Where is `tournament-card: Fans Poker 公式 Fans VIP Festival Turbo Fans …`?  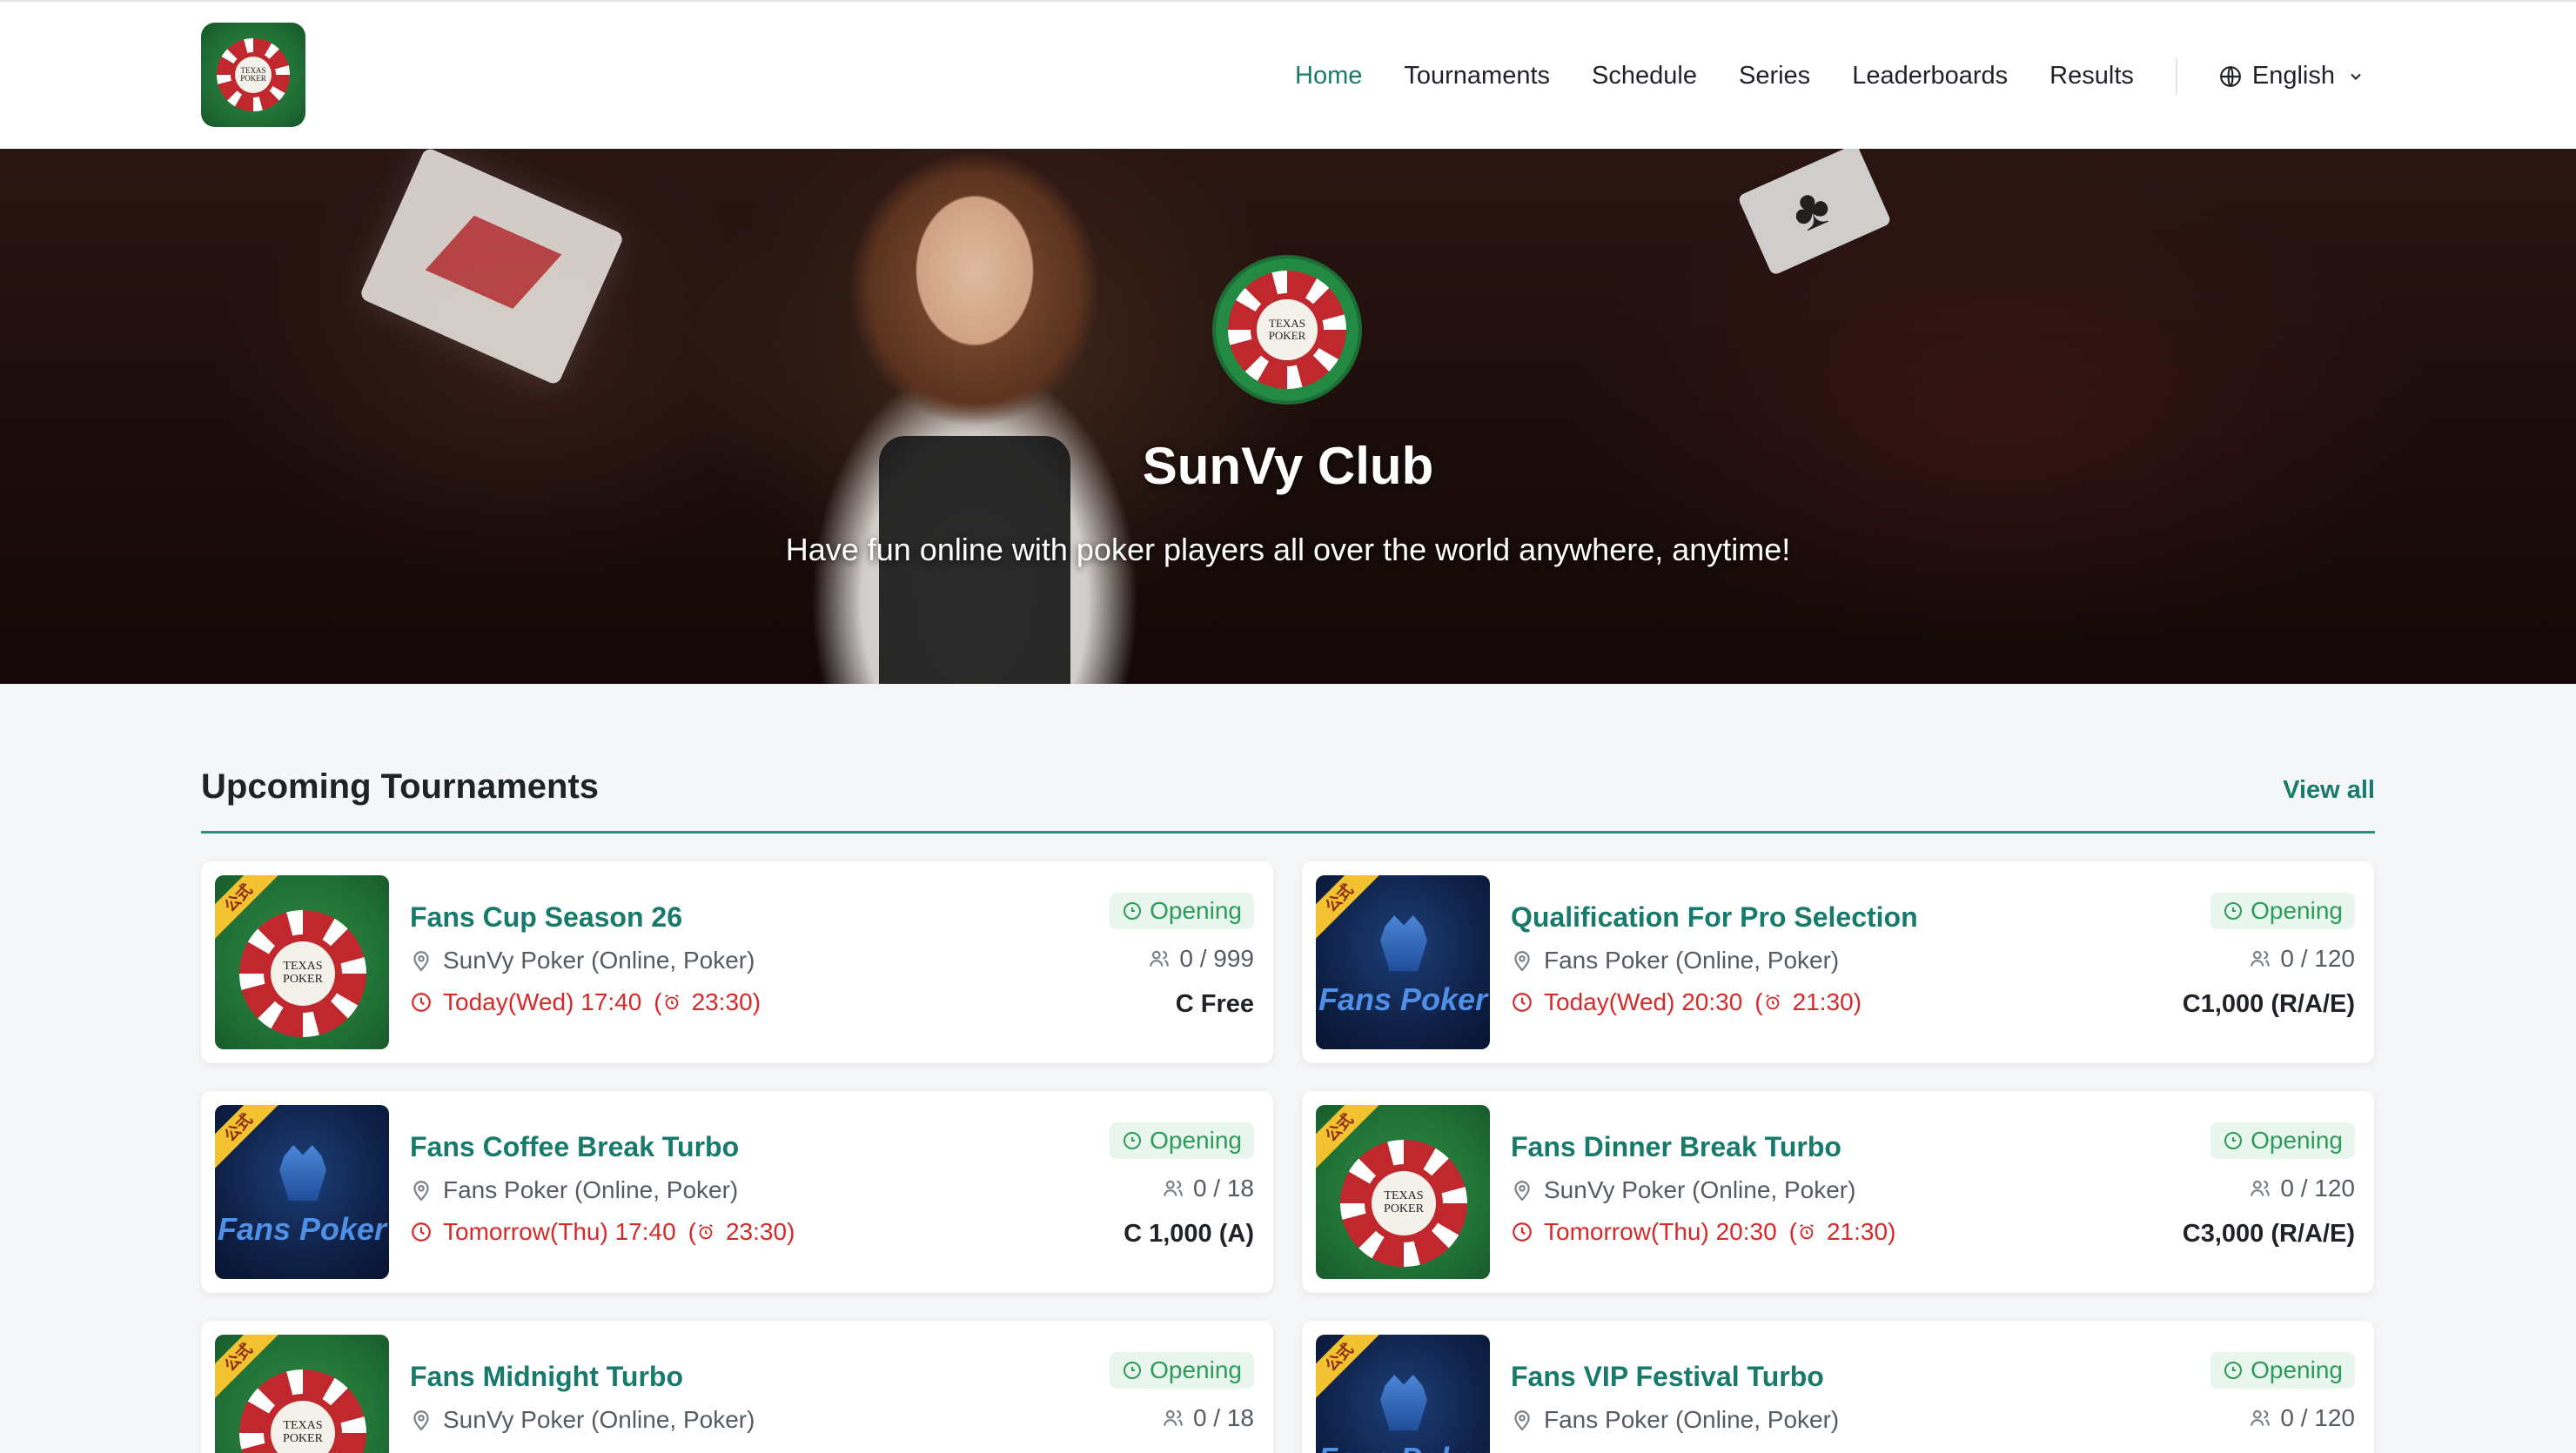 tournament-card: Fans Poker 公式 Fans VIP Festival Turbo Fans … is located at coordinates (1838, 1387).